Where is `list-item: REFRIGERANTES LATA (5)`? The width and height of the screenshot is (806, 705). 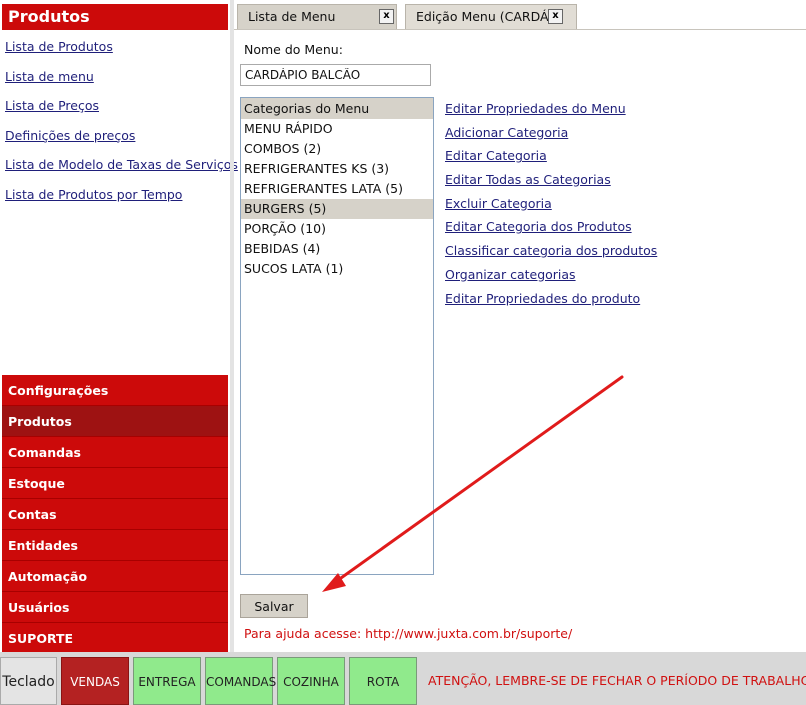 list-item: REFRIGERANTES LATA (5) is located at coordinates (337, 189).